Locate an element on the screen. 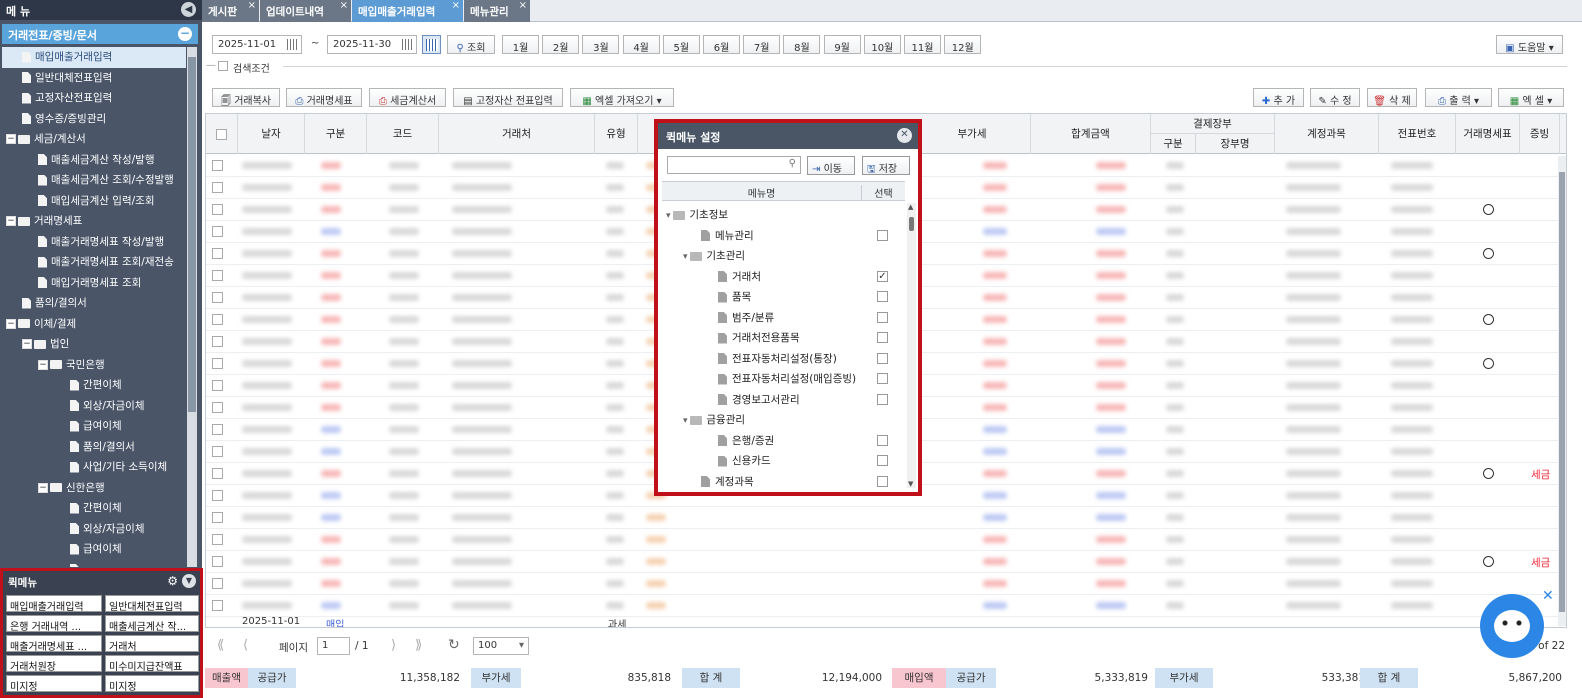  menu-tree-item: 신용카드 is located at coordinates (735, 461).